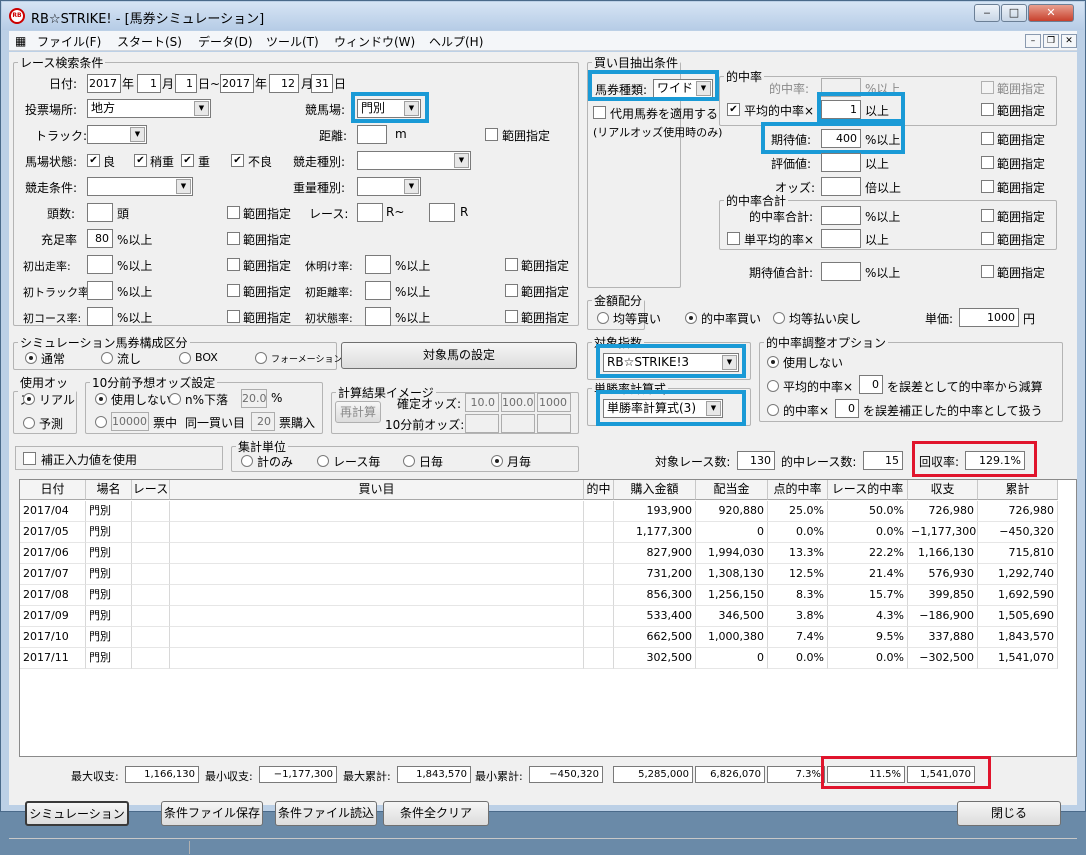 This screenshot has width=1086, height=855. Describe the element at coordinates (107, 358) in the screenshot. I see `sim-flow-radio` at that location.